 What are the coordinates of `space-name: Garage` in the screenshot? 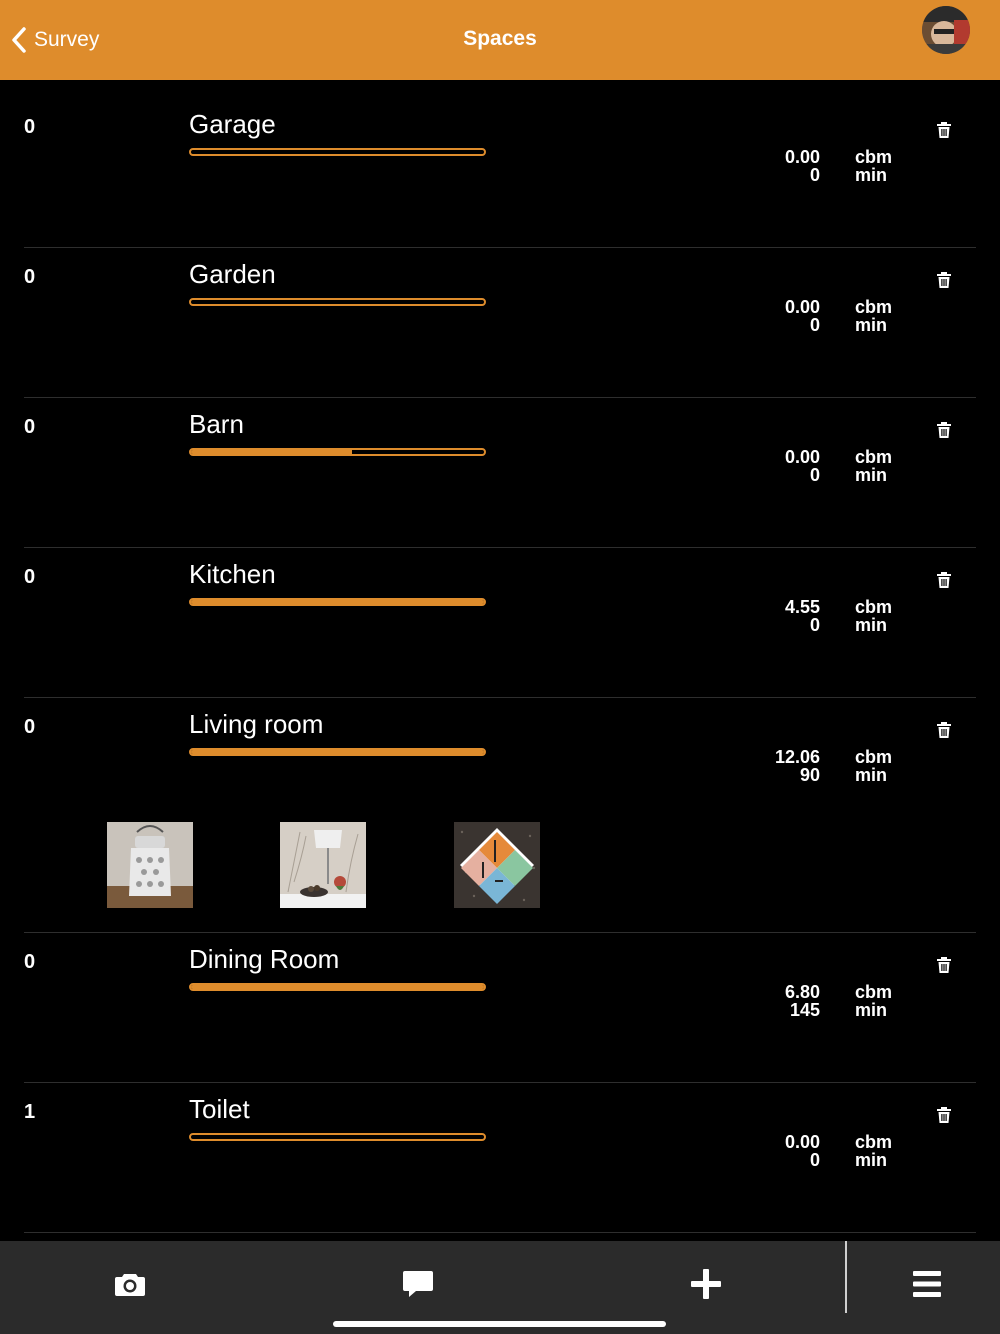 It's located at (232, 124).